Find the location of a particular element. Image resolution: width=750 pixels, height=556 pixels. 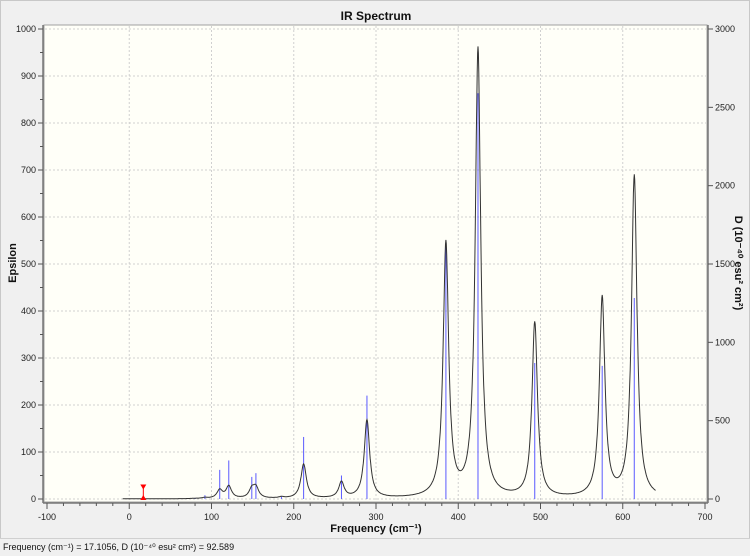

y-tick-label: 400 is located at coordinates (28, 311).